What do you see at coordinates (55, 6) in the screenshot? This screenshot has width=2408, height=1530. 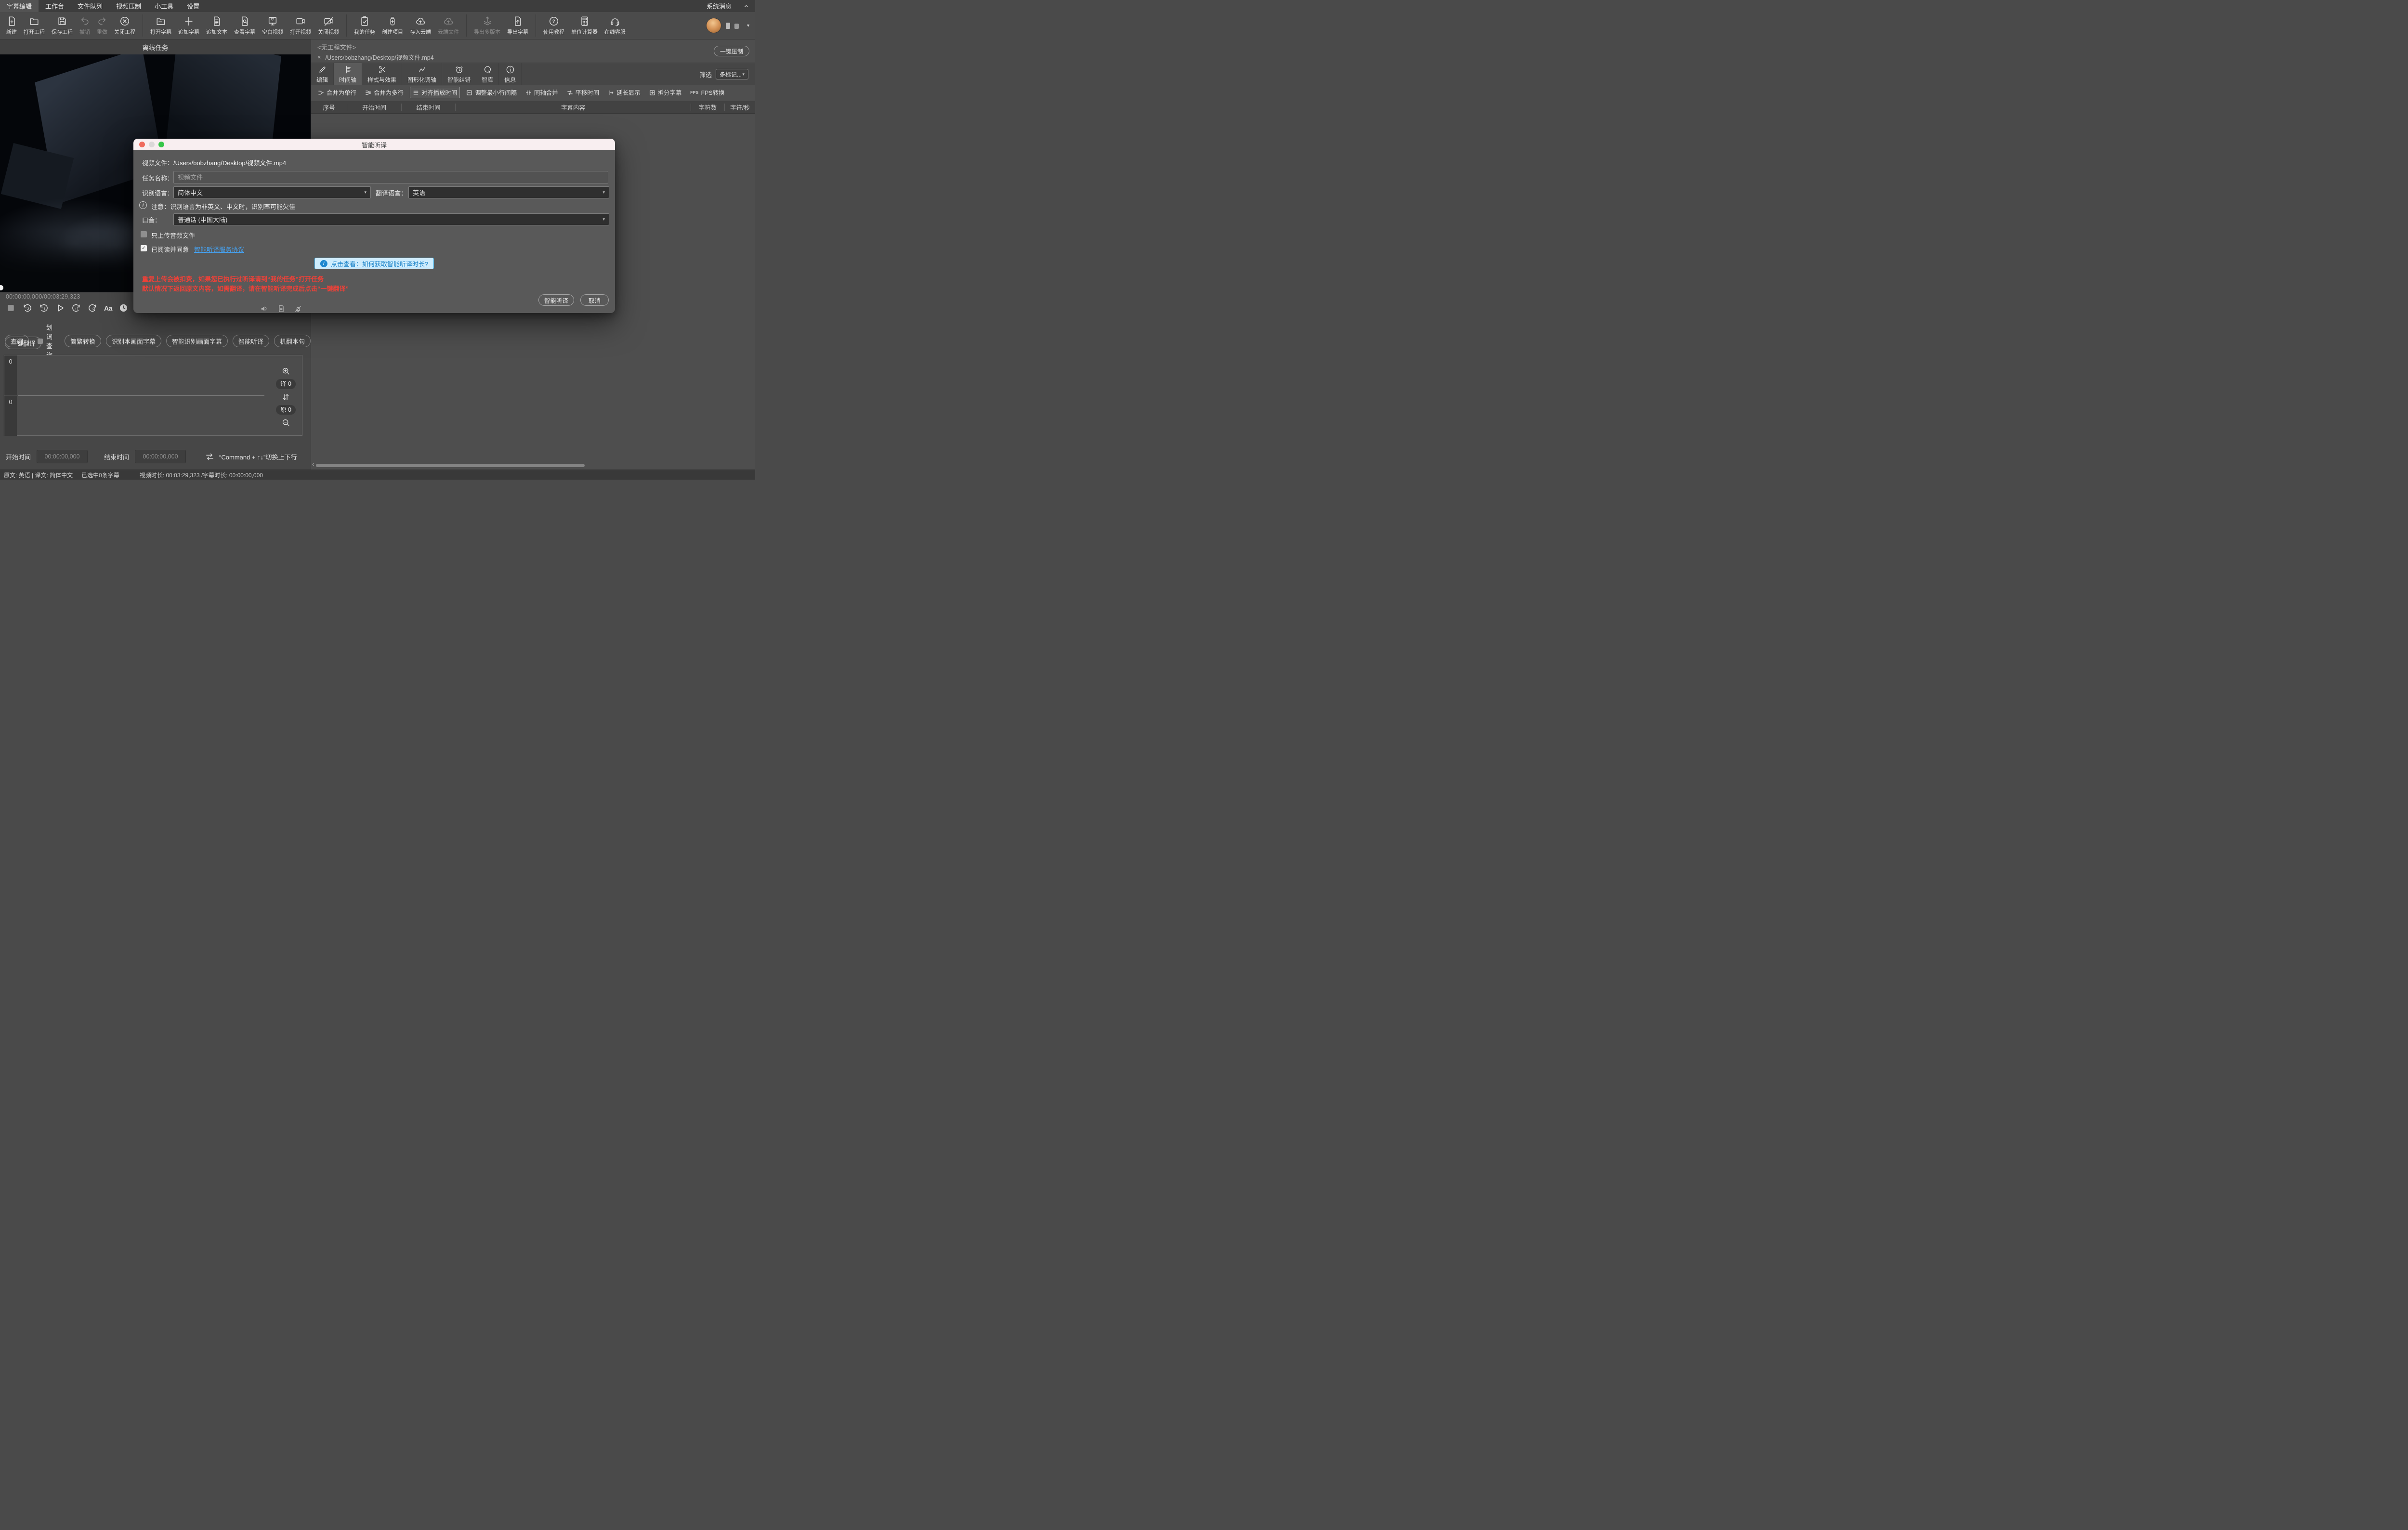 I see `menu-item-workbench: 工作台` at bounding box center [55, 6].